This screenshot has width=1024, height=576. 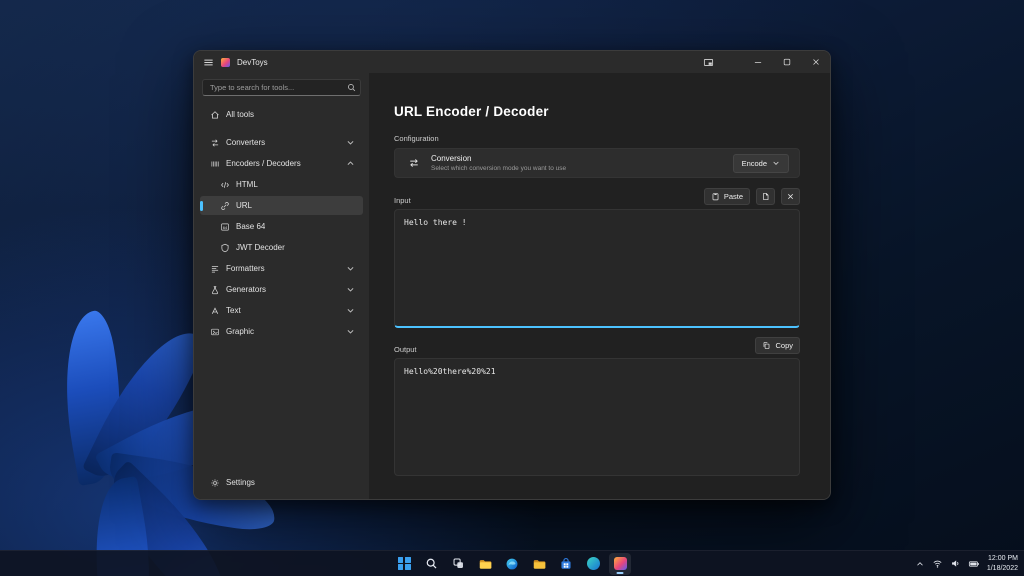 I want to click on windows-logo-icon, so click(x=404, y=563).